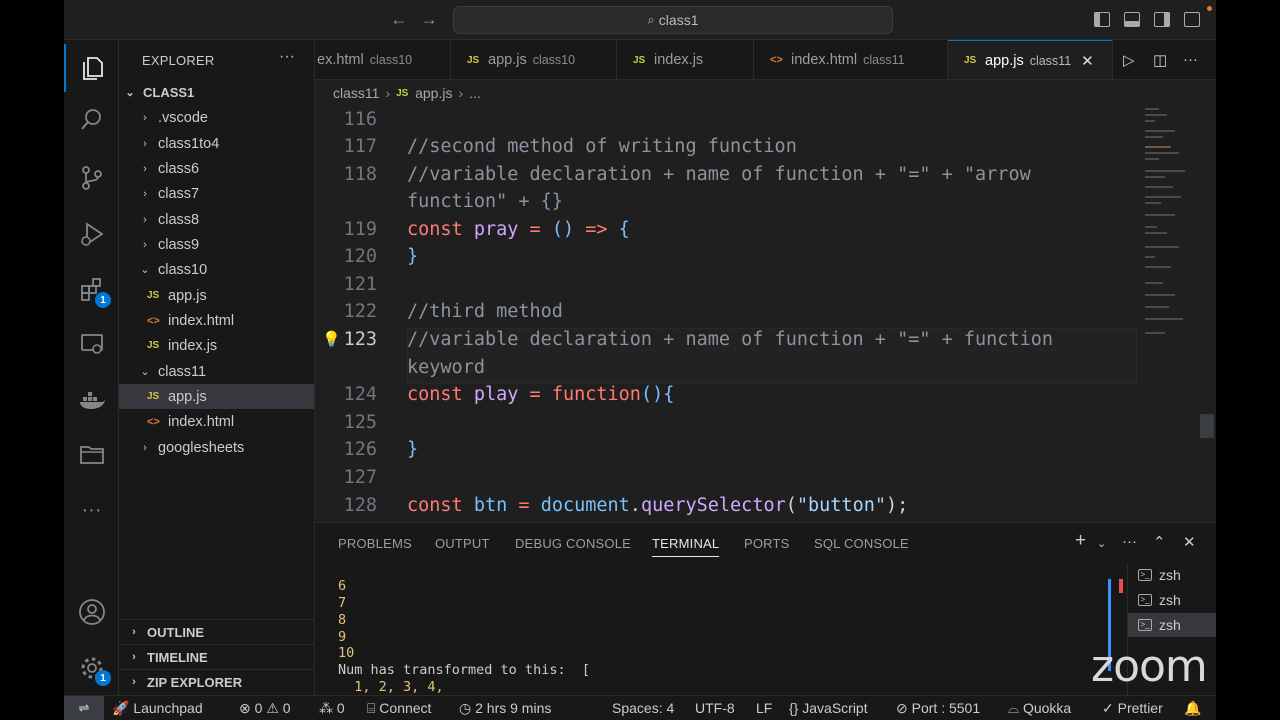  What do you see at coordinates (216, 447) in the screenshot?
I see `tree-folder: › googlesheets` at bounding box center [216, 447].